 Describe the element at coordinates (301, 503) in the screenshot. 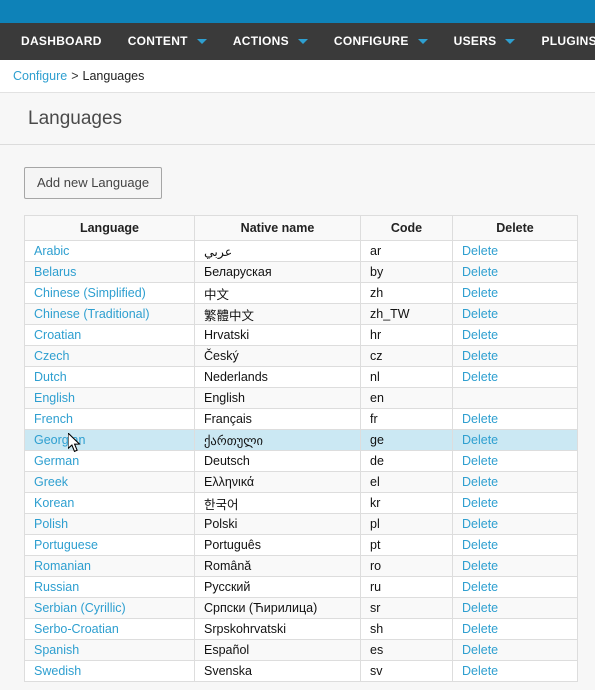

I see `table-row: Korean 한국어 kr Delete` at that location.